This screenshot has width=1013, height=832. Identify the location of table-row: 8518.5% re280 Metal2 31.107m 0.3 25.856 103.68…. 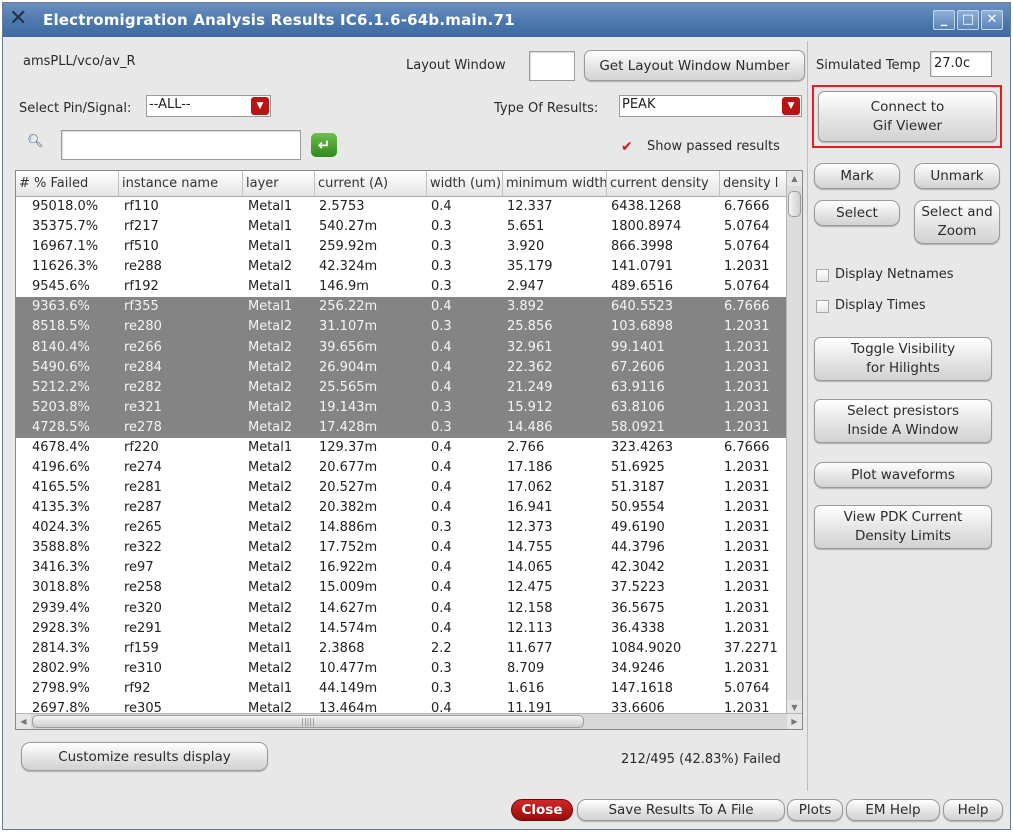
(402, 327).